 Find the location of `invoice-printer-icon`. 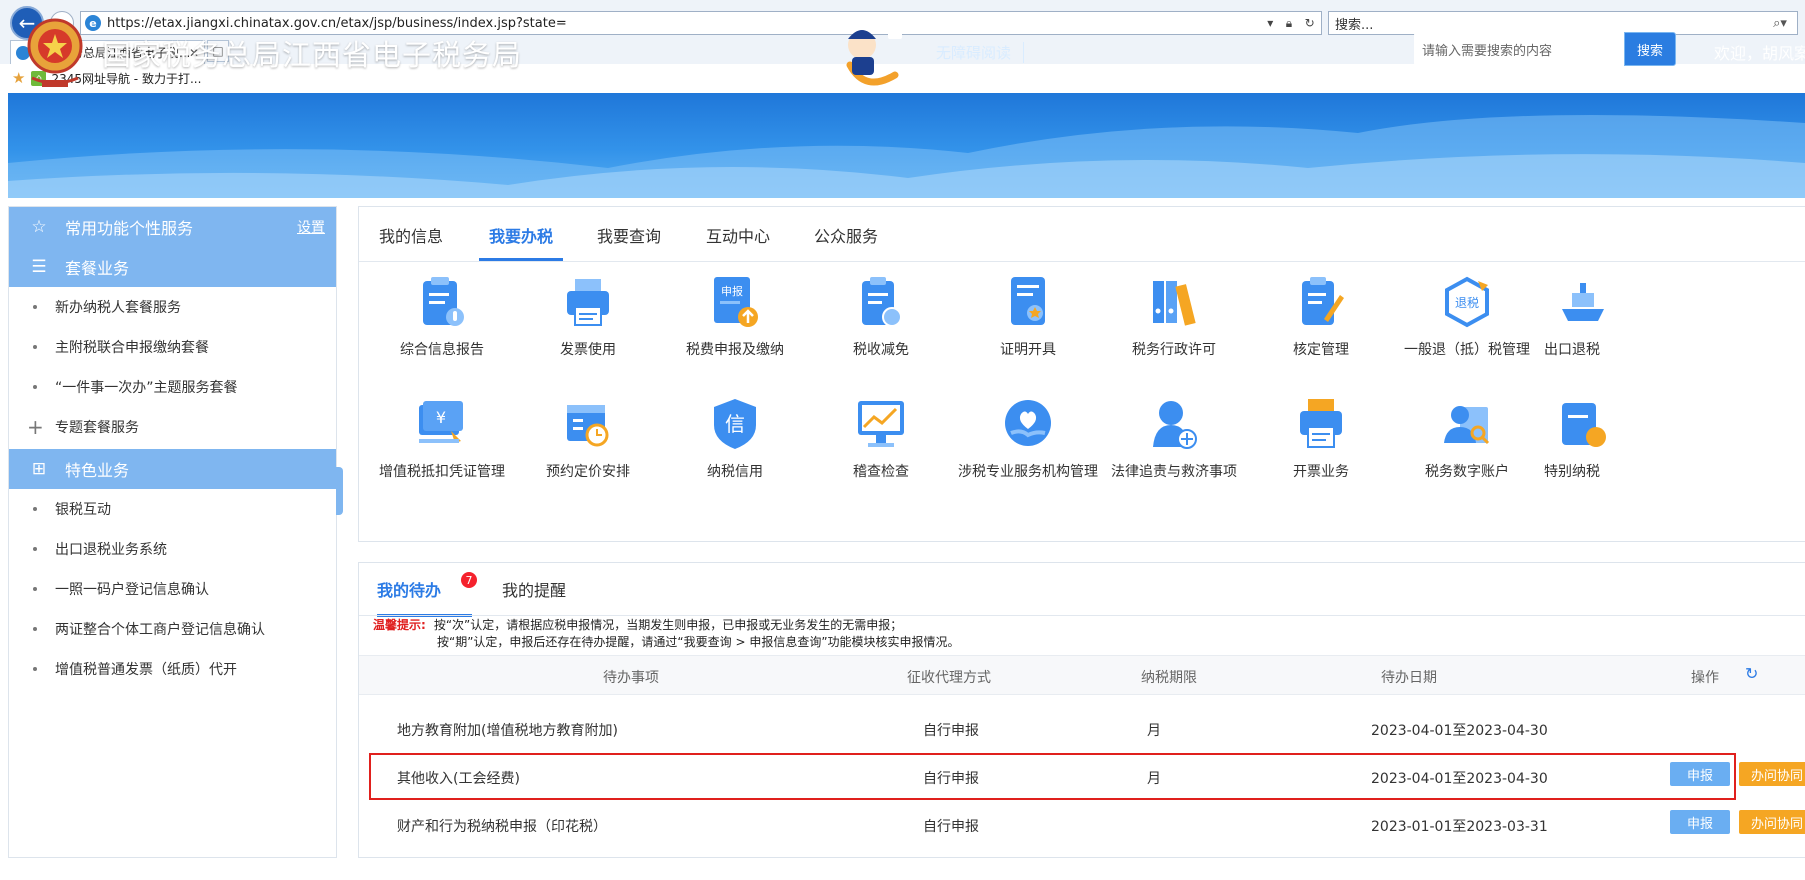

invoice-printer-icon is located at coordinates (1321, 423).